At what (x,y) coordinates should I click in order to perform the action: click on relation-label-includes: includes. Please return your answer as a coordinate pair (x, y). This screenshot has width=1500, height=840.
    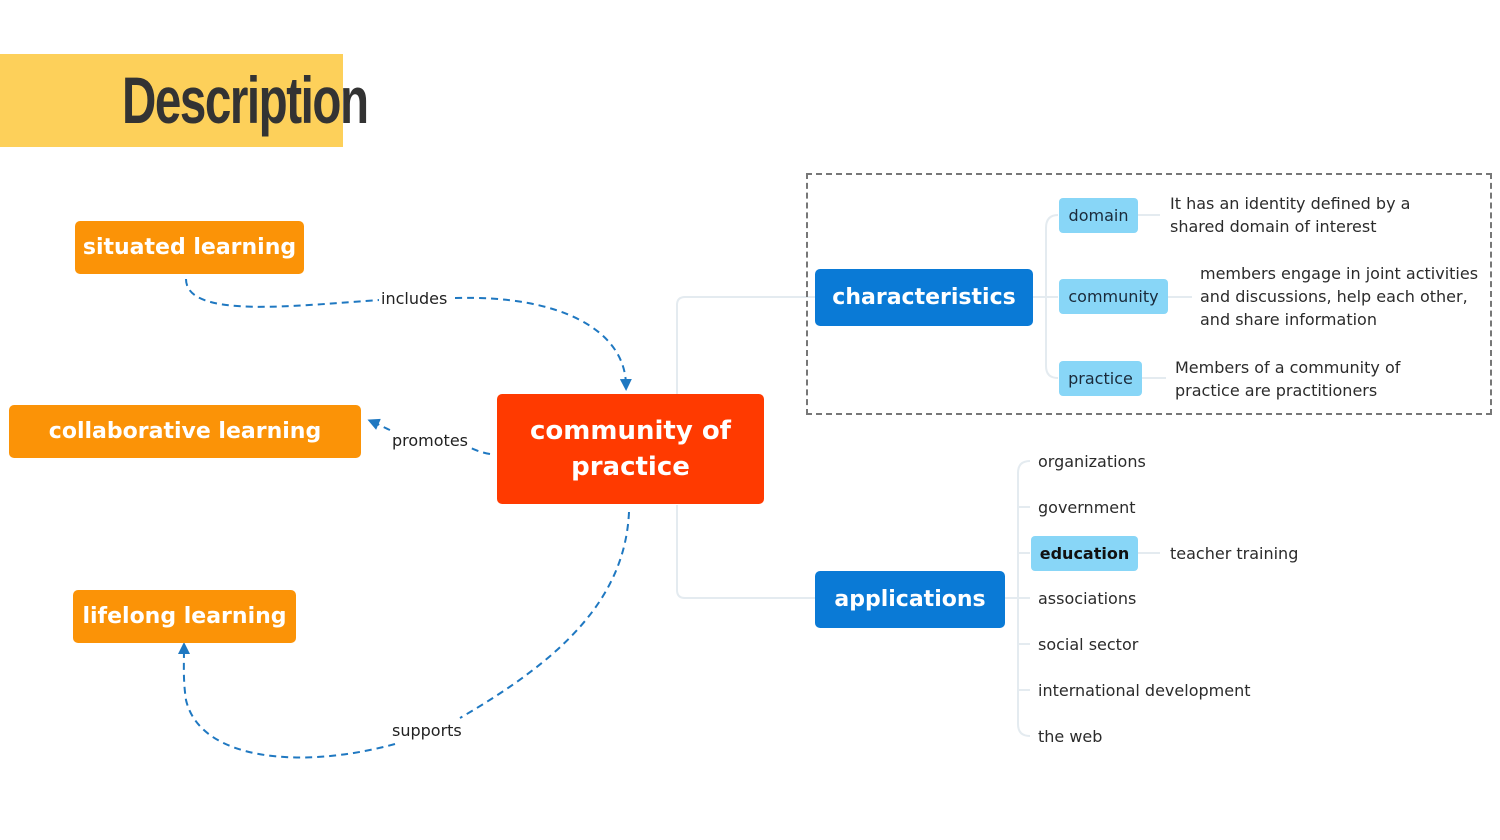
    Looking at the image, I should click on (414, 298).